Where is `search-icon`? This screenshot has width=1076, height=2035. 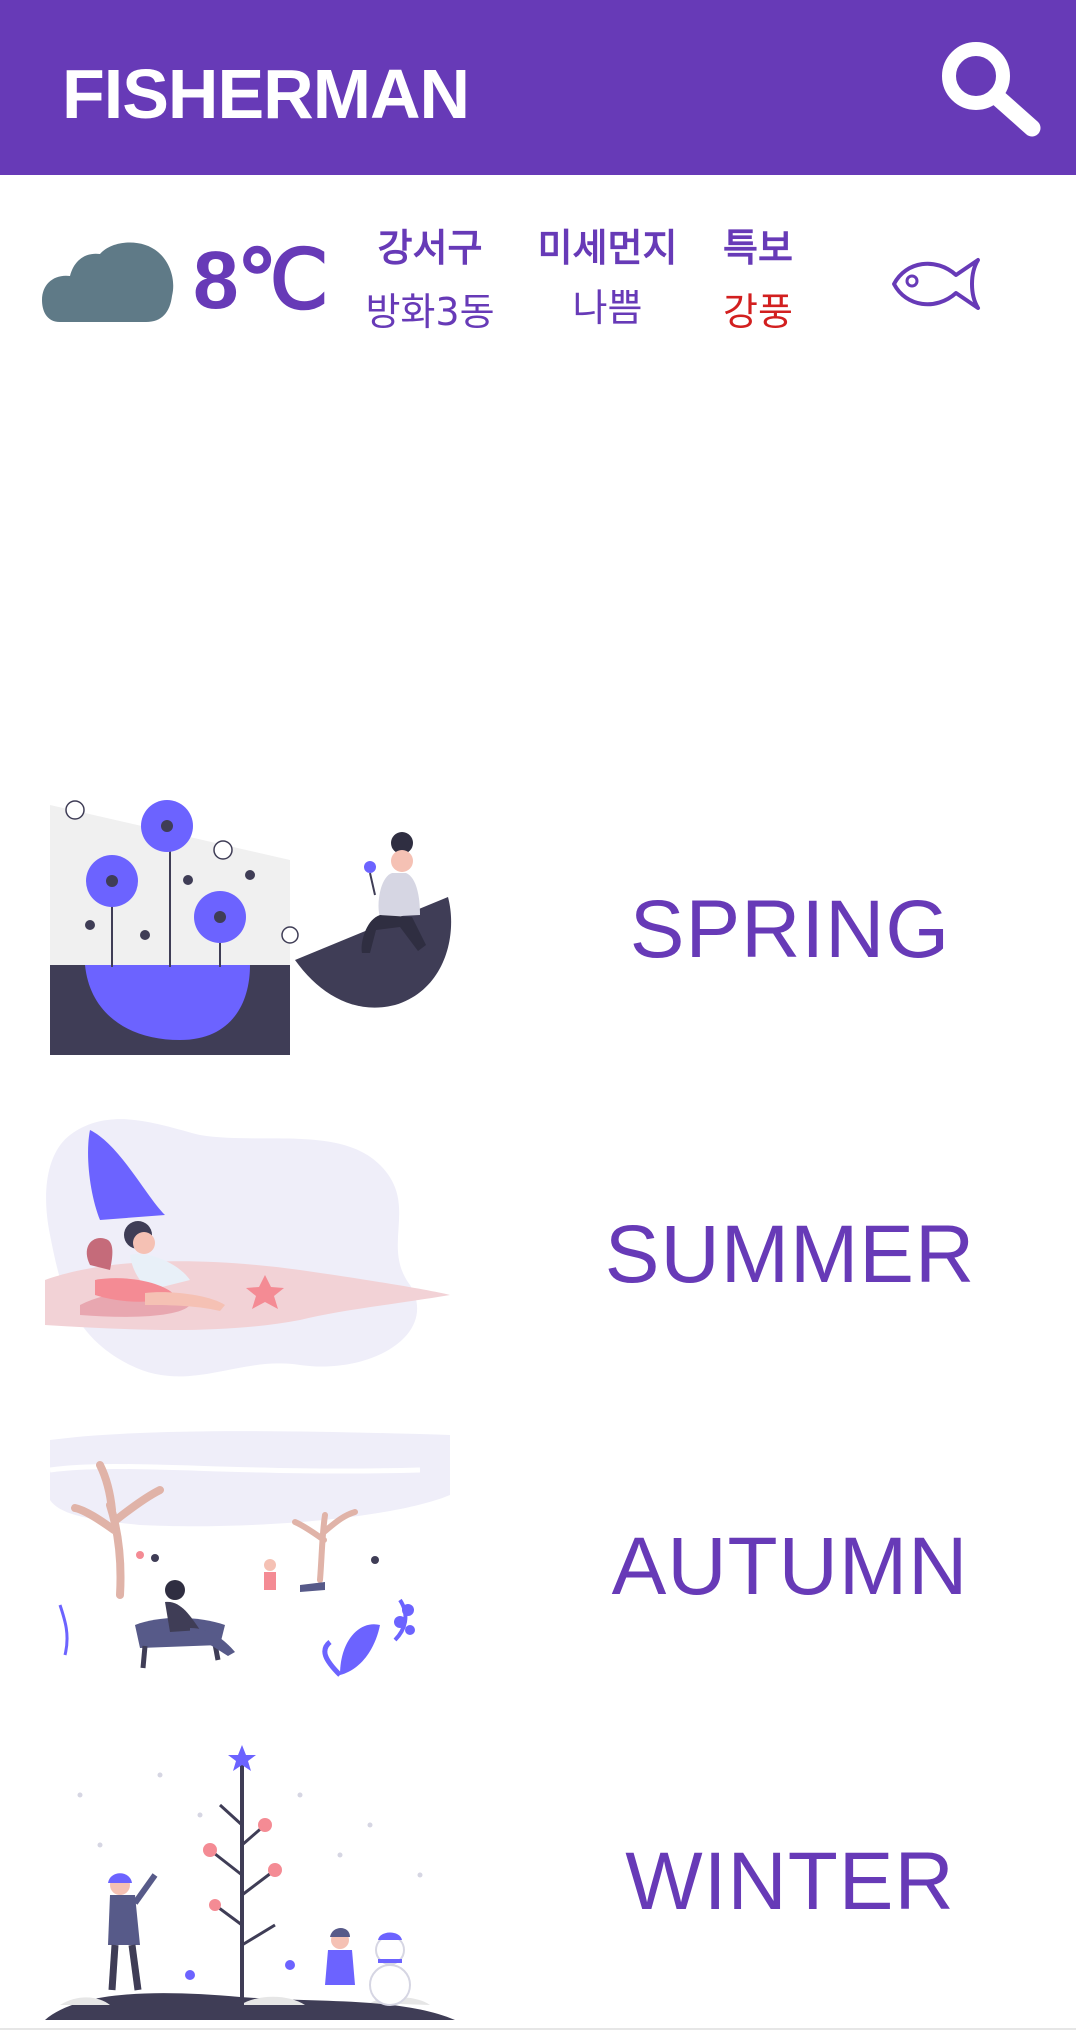 search-icon is located at coordinates (991, 89).